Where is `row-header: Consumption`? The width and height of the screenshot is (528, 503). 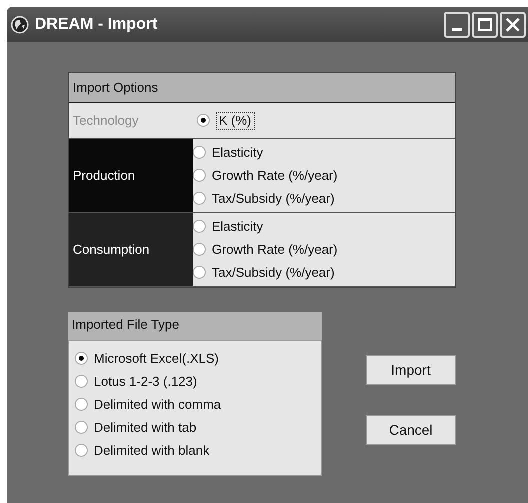 row-header: Consumption is located at coordinates (131, 249).